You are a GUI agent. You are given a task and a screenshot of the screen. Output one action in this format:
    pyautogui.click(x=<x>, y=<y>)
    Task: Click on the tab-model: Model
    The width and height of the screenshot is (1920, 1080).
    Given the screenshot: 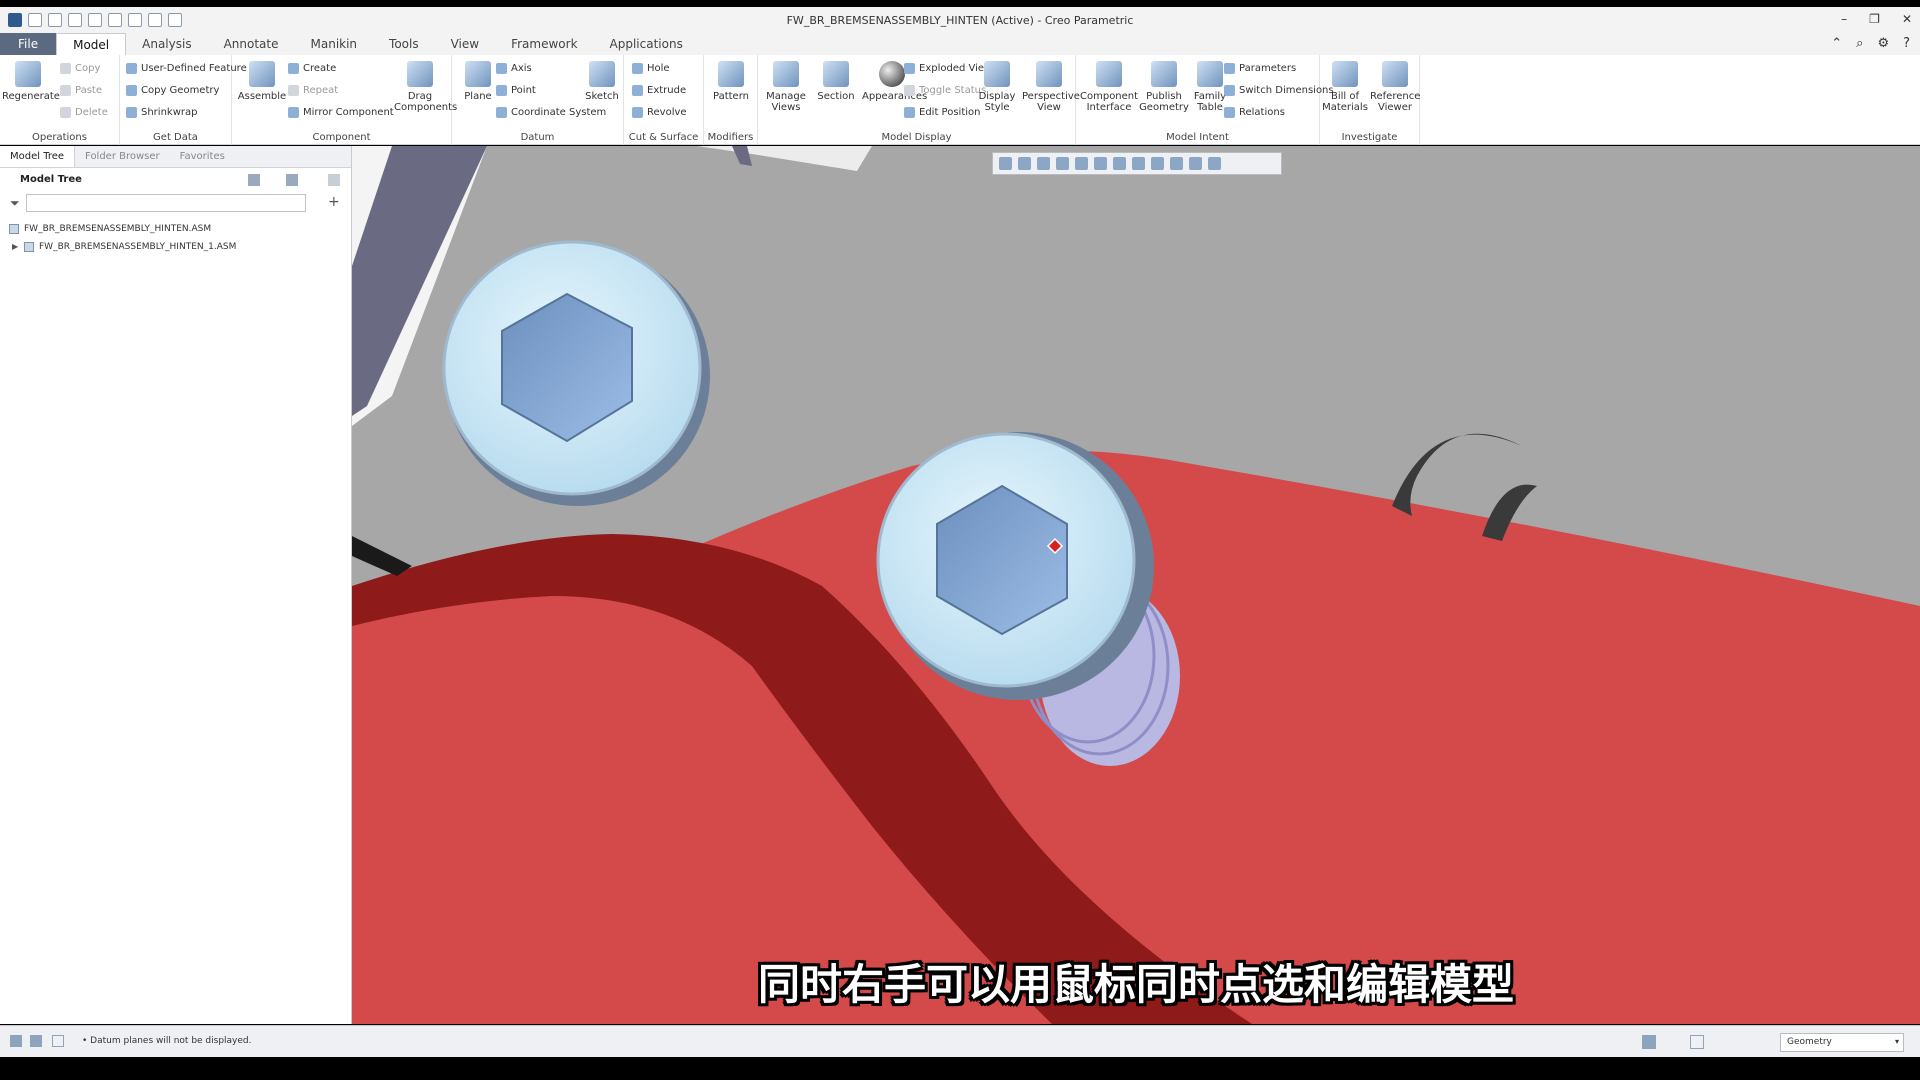 What is the action you would take?
    pyautogui.click(x=91, y=44)
    